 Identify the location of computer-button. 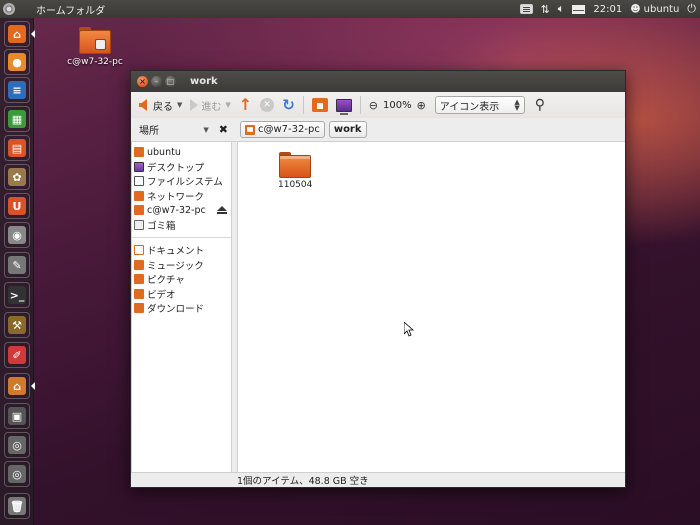
(344, 105).